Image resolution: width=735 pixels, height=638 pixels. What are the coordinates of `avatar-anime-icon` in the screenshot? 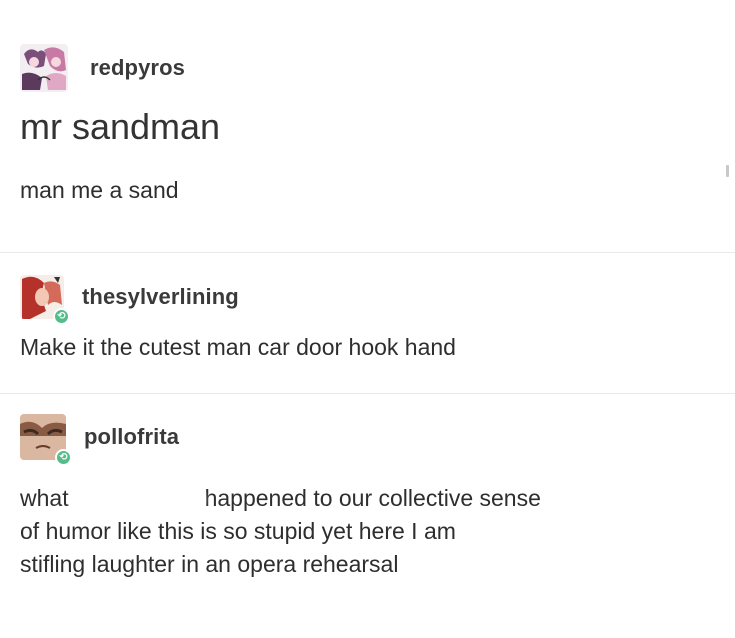 It's located at (44, 68).